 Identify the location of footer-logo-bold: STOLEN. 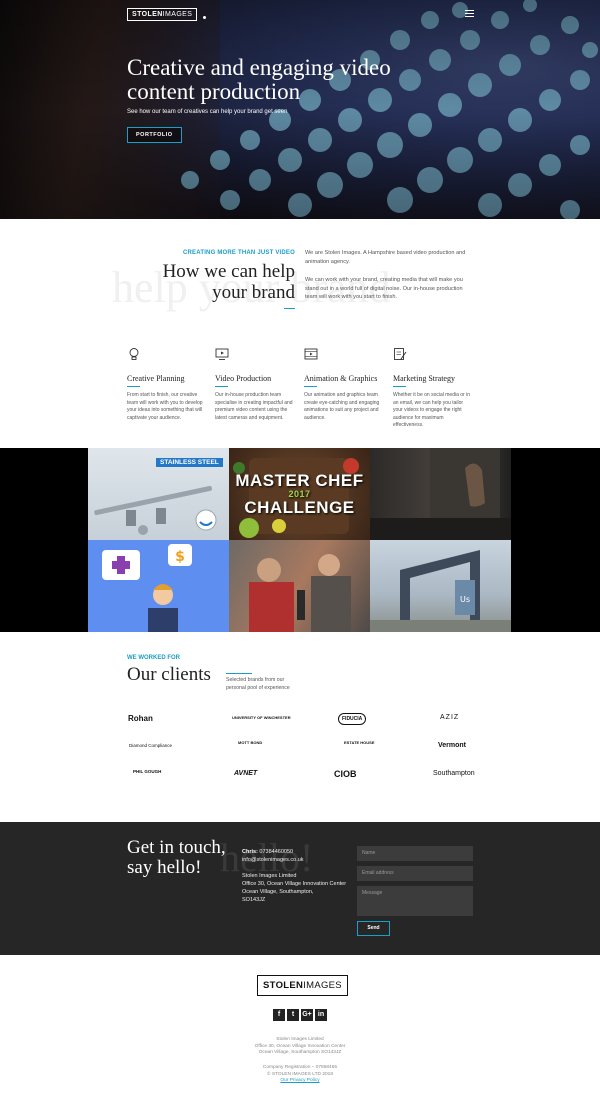
(283, 985).